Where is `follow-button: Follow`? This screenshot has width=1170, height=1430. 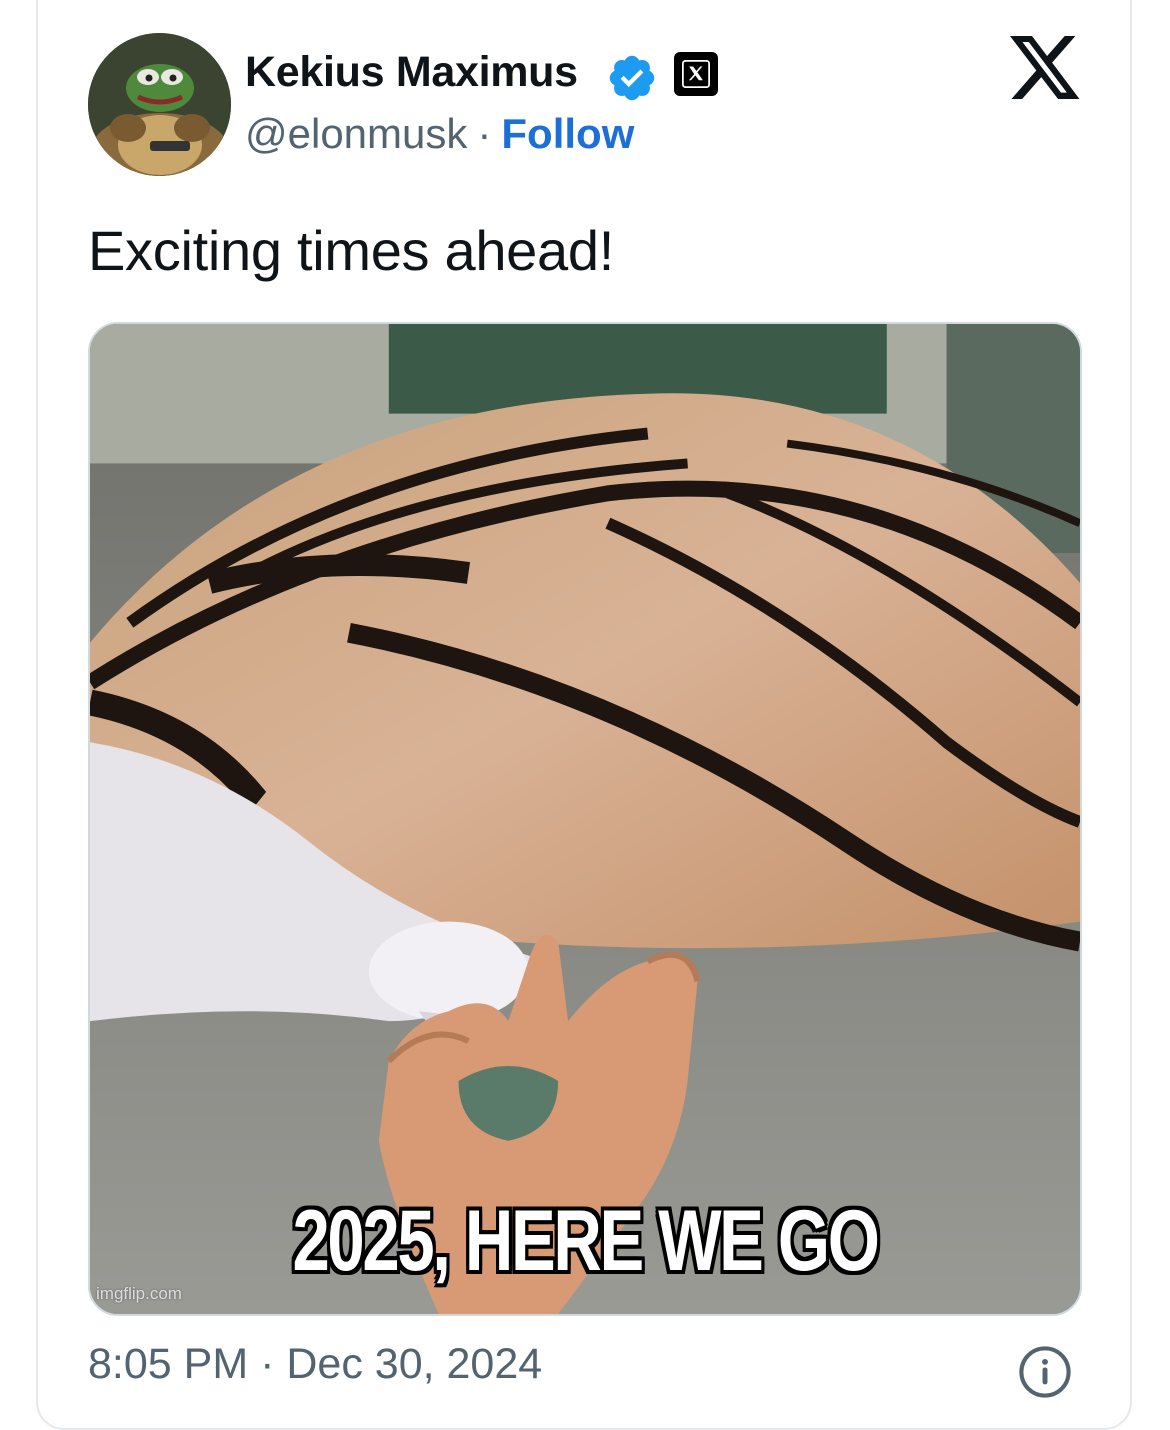 follow-button: Follow is located at coordinates (567, 133).